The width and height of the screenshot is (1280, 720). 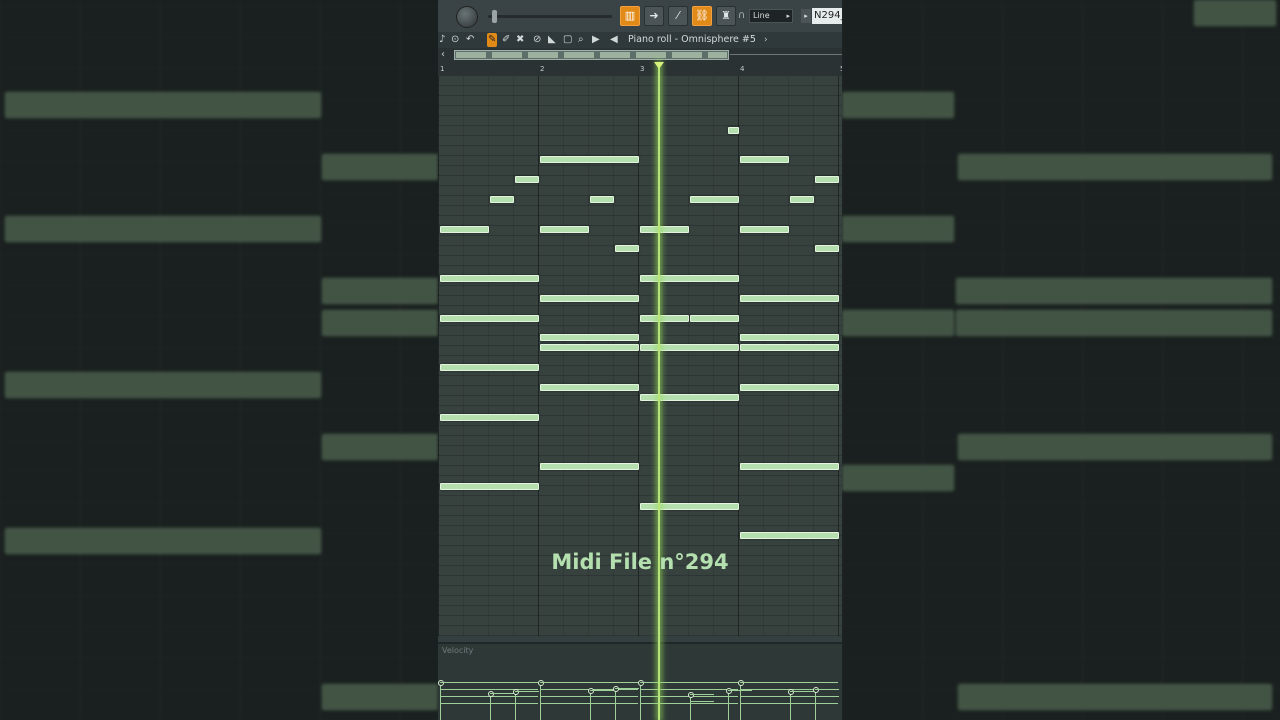 I want to click on speaker-icon: ◀, so click(x=614, y=40).